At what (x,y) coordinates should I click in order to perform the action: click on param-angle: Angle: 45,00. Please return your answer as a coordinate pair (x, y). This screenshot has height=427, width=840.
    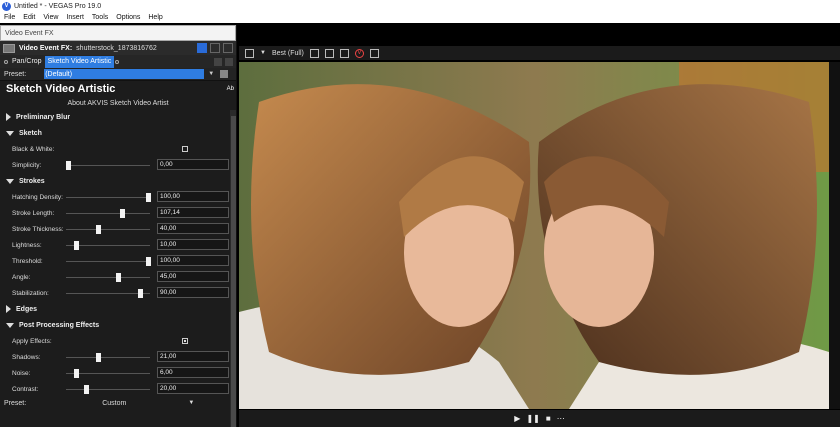
    Looking at the image, I should click on (118, 277).